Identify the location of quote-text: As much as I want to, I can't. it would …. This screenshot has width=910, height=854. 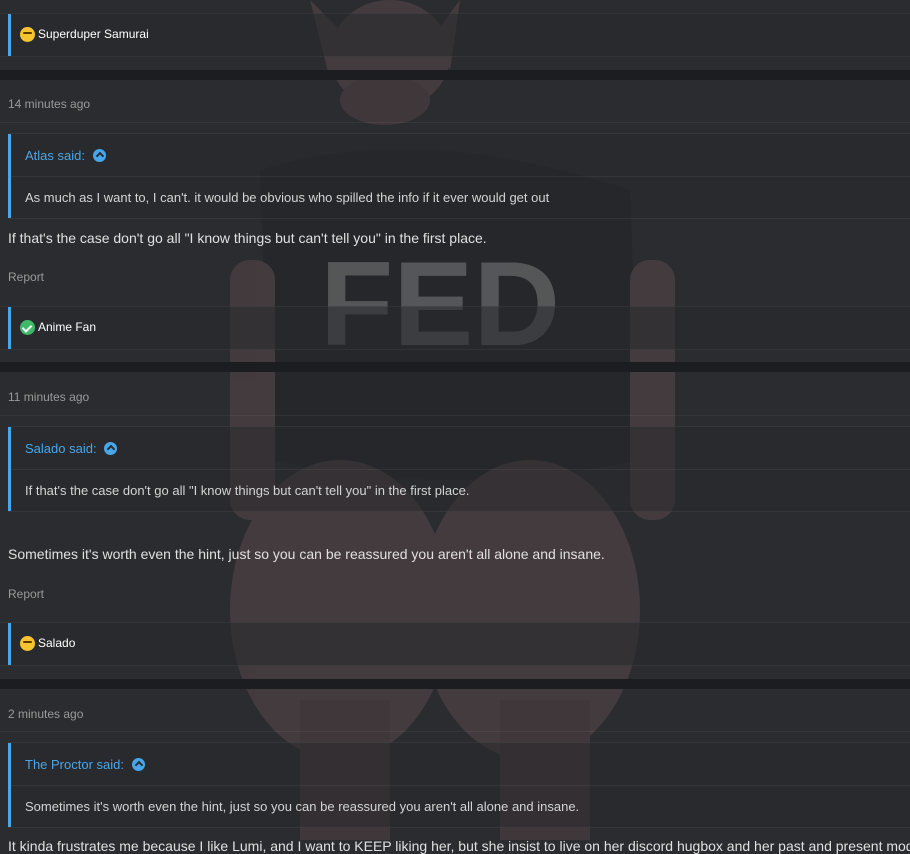
(287, 197).